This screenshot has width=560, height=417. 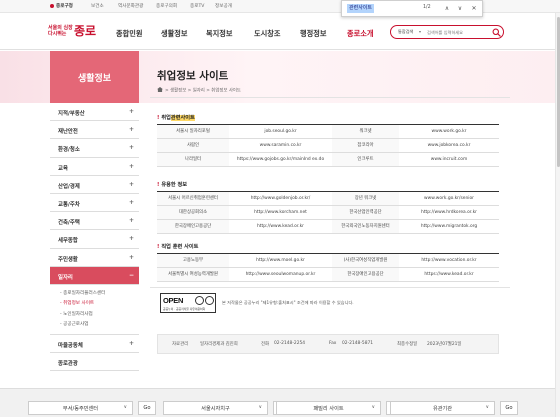 I want to click on plus-icon: +, so click(x=131, y=111).